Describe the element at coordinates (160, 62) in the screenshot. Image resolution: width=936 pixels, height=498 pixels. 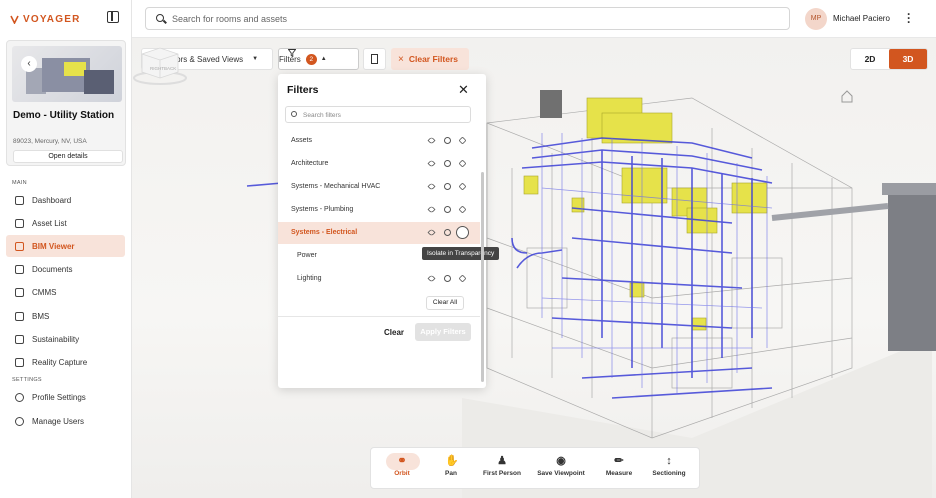
I see `view-cube: RIGHT BACK` at that location.